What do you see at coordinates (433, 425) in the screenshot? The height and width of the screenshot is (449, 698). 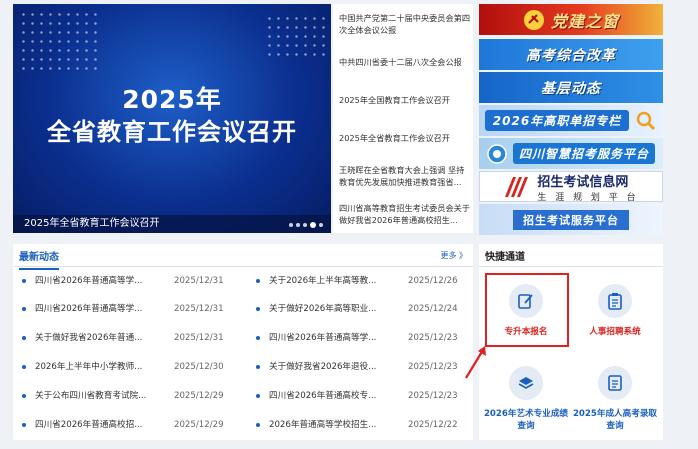 I see `news-date: 2025/12/22` at bounding box center [433, 425].